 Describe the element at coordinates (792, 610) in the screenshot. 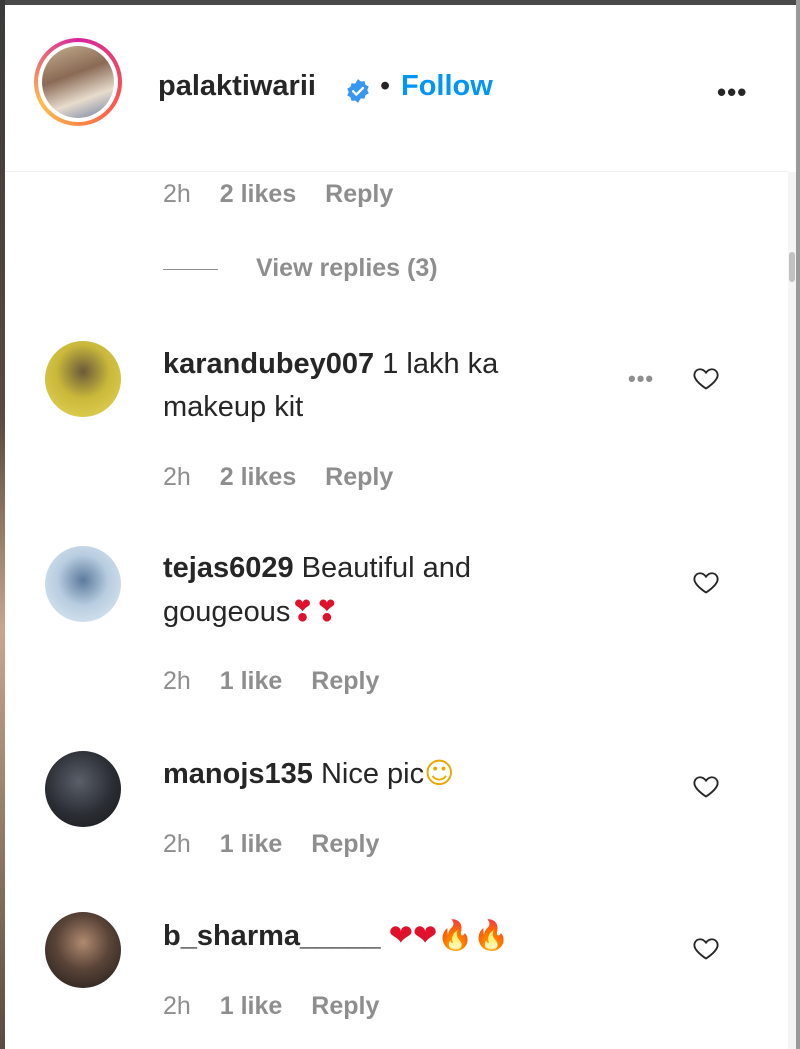

I see `scrollbar-track` at that location.